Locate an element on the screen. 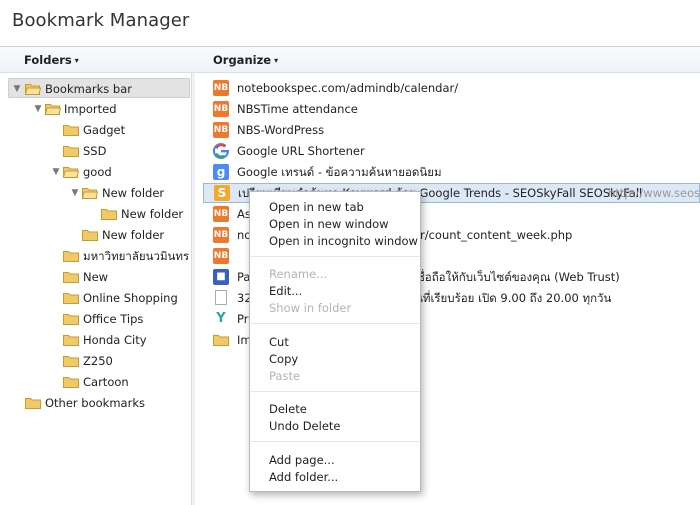 The height and width of the screenshot is (505, 700). tree-item-label: New is located at coordinates (96, 277).